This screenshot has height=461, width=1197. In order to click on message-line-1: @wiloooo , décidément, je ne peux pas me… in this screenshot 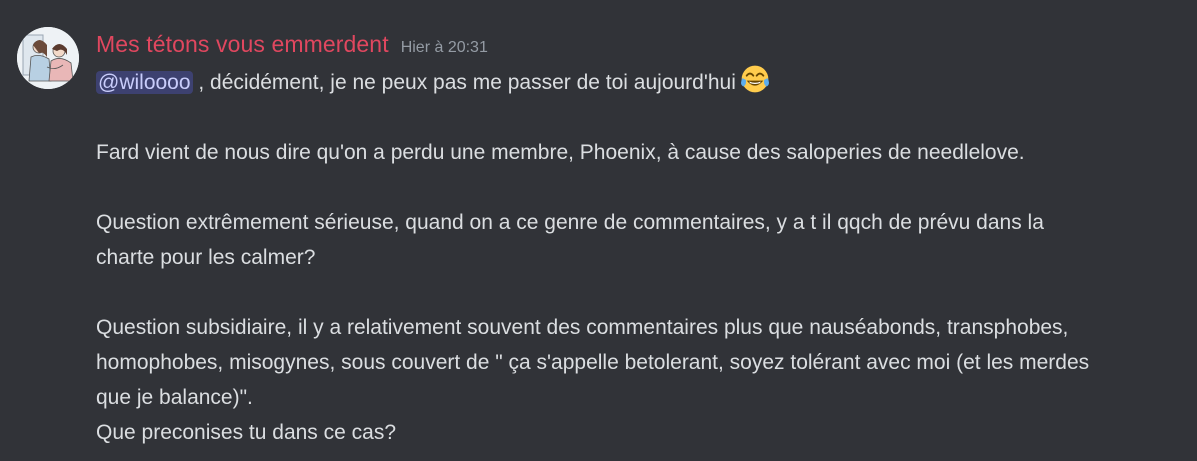, I will do `click(641, 82)`.